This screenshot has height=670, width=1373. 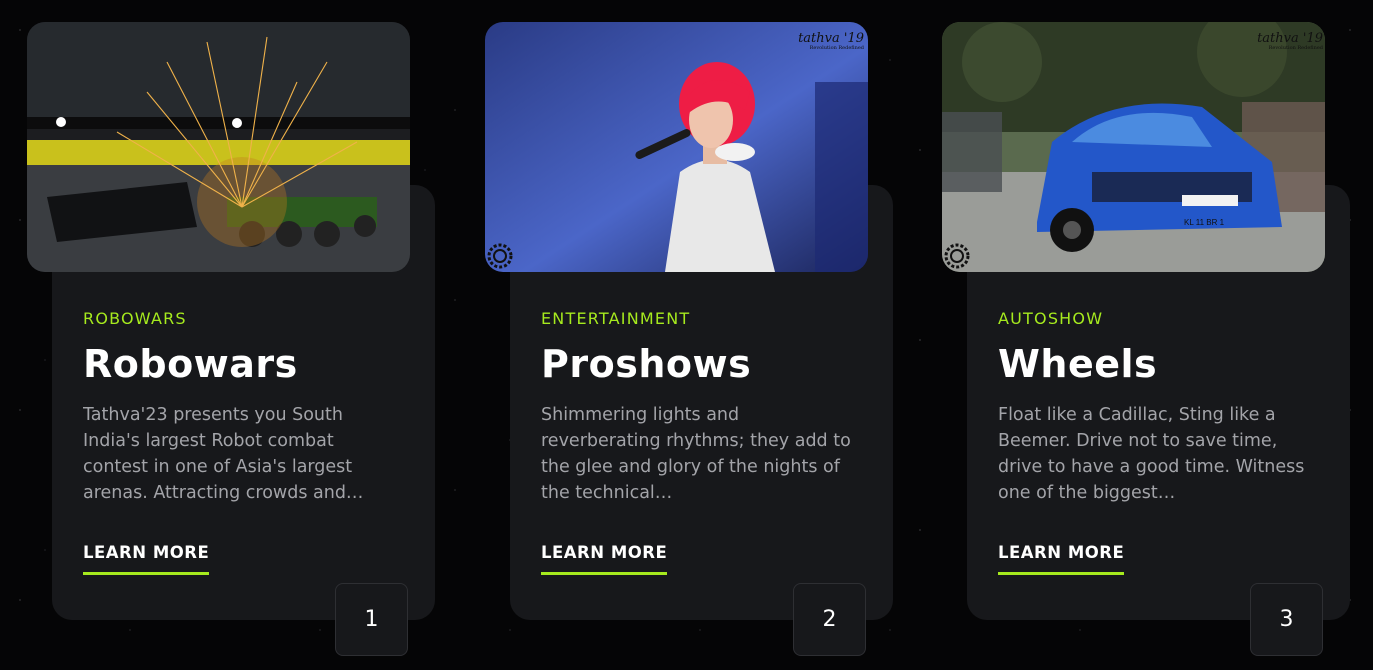 What do you see at coordinates (1078, 364) in the screenshot?
I see `event-title: Wheels` at bounding box center [1078, 364].